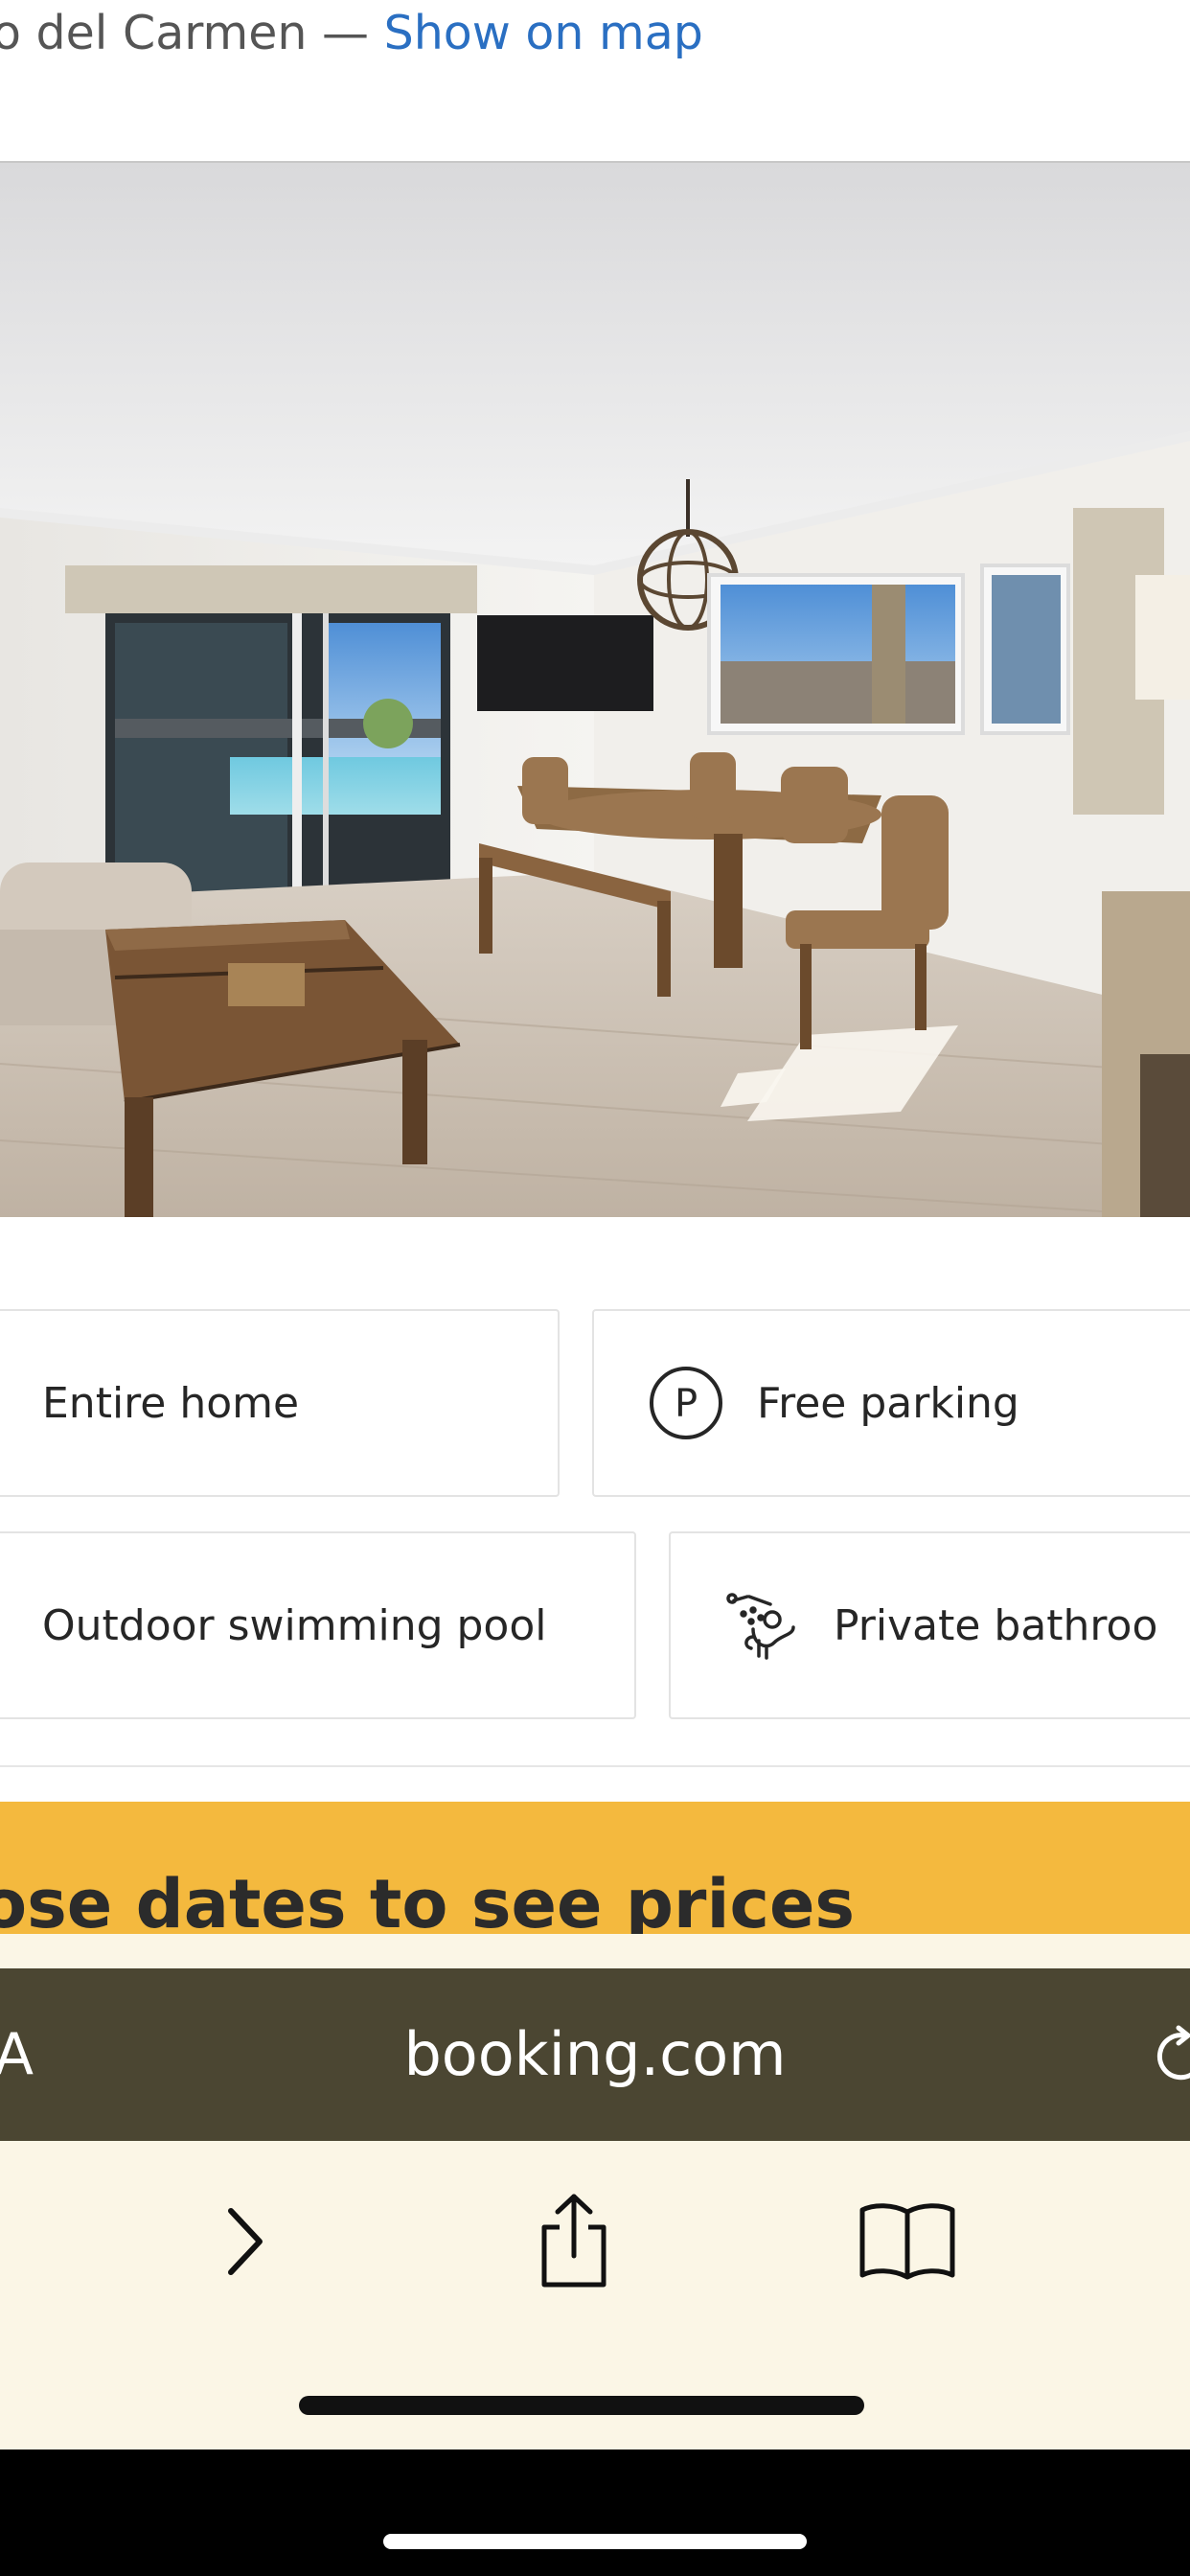 This screenshot has width=1190, height=2576. Describe the element at coordinates (581, 2405) in the screenshot. I see `toolbar-home-bar` at that location.